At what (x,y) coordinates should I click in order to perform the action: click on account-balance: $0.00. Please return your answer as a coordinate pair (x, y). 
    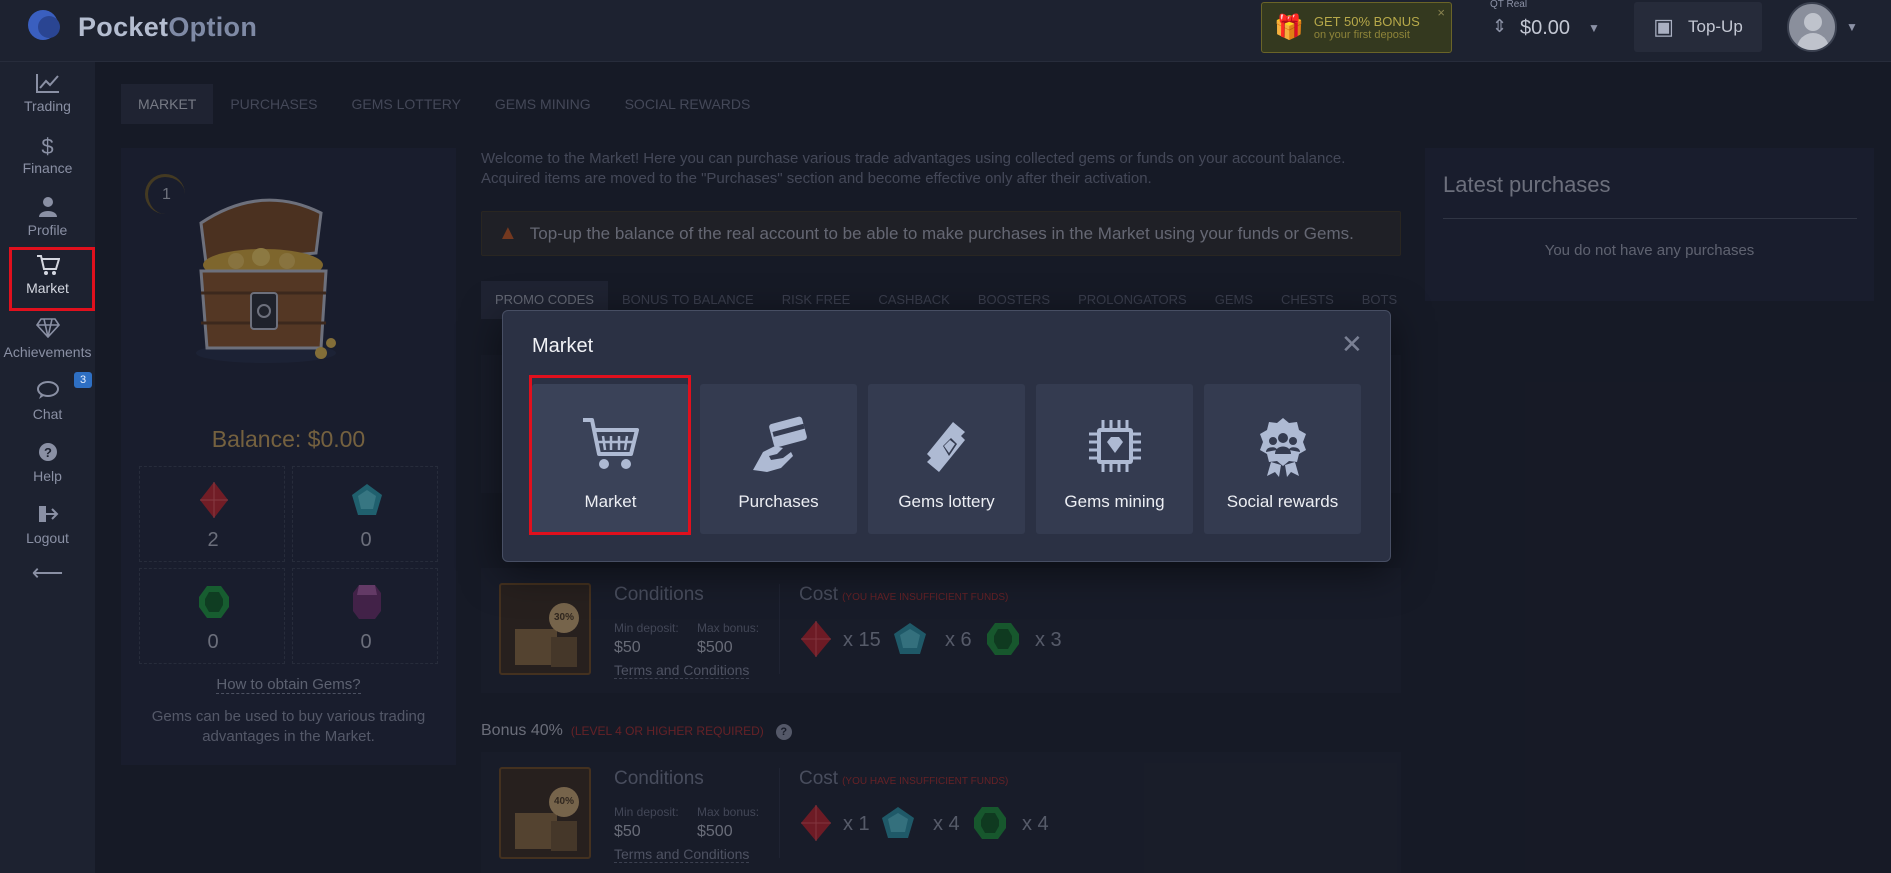
    Looking at the image, I should click on (1545, 28).